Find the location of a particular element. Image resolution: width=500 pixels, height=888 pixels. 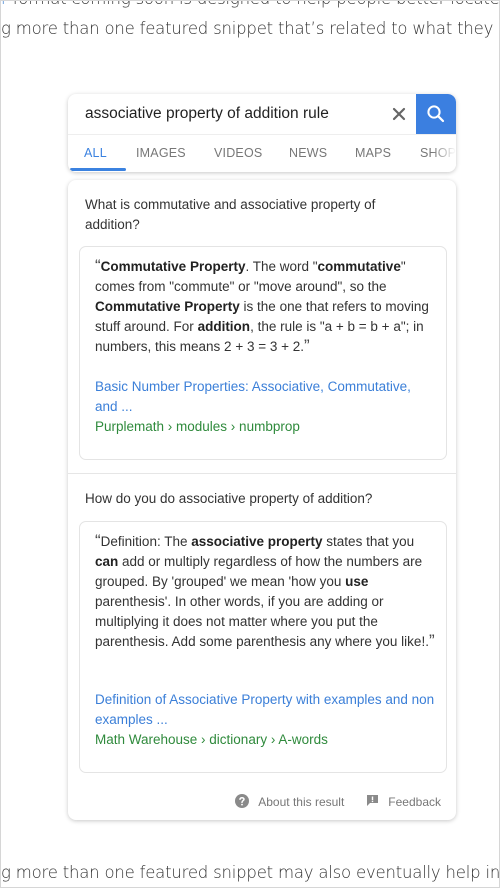

feedback-label: Feedback is located at coordinates (414, 802).